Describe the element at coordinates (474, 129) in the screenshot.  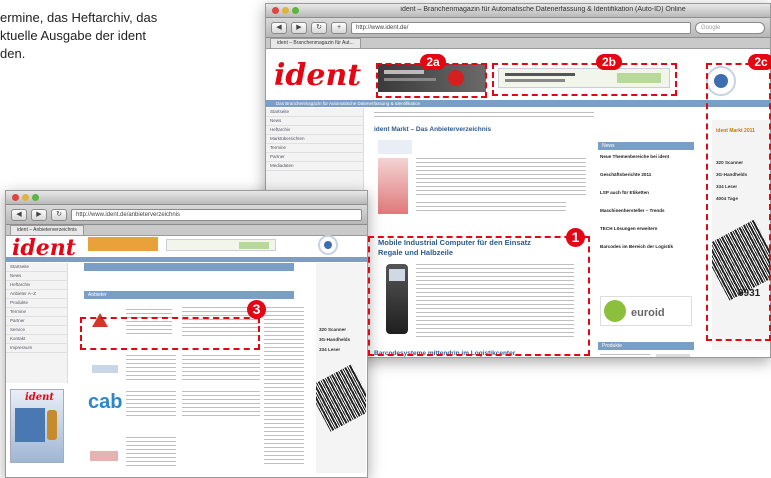
I see `article-headline-market: ident Markt – Das Anbieterverzeichnis` at that location.